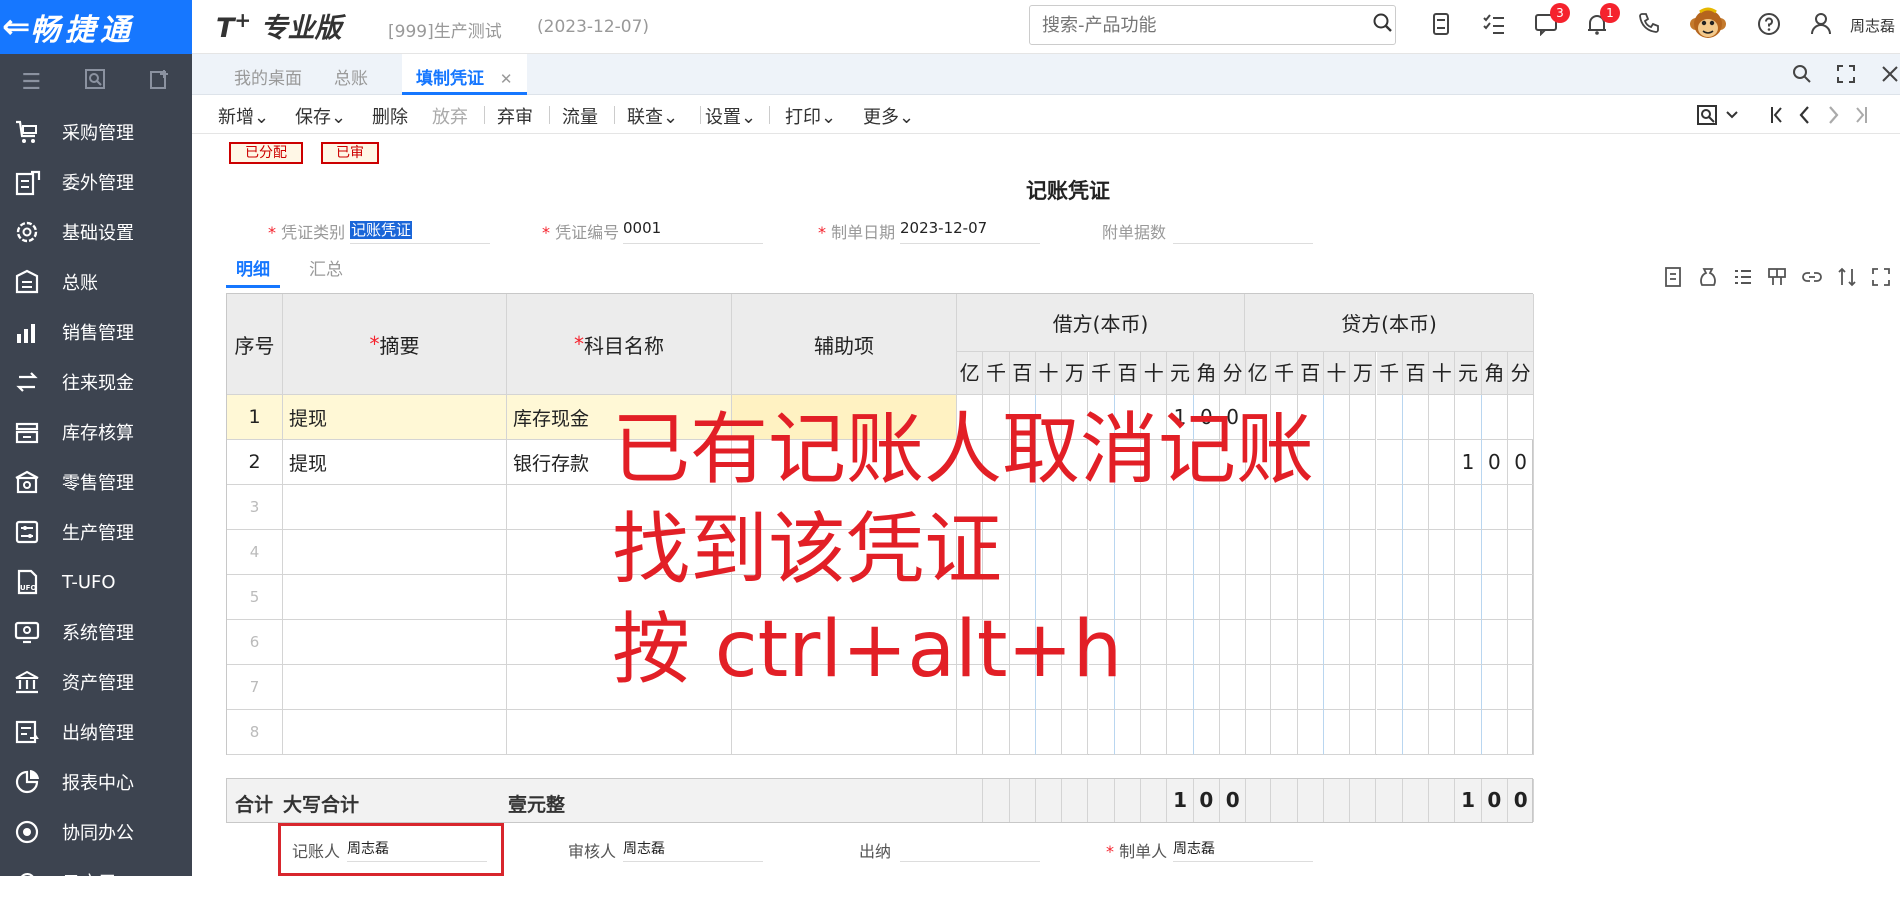 Image resolution: width=1900 pixels, height=907 pixels. Describe the element at coordinates (96, 882) in the screenshot. I see `sidebar-item: 云应用` at that location.